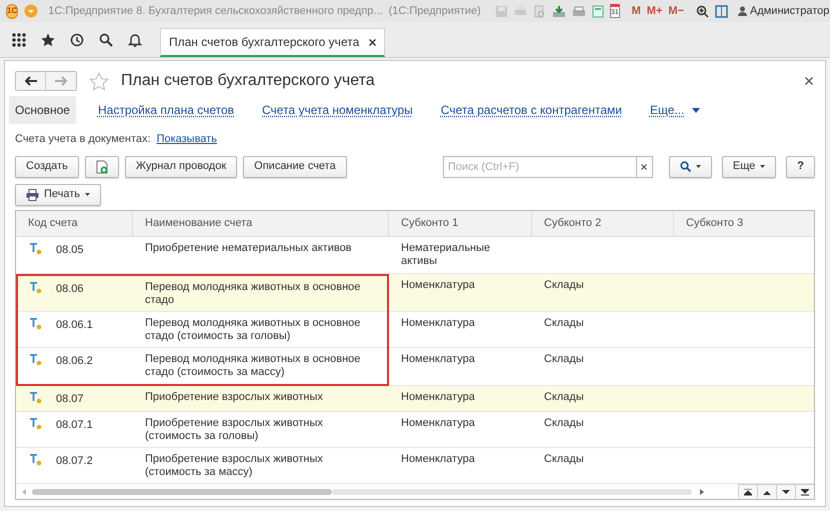  I want to click on account-code: 08.06.1, so click(74, 325).